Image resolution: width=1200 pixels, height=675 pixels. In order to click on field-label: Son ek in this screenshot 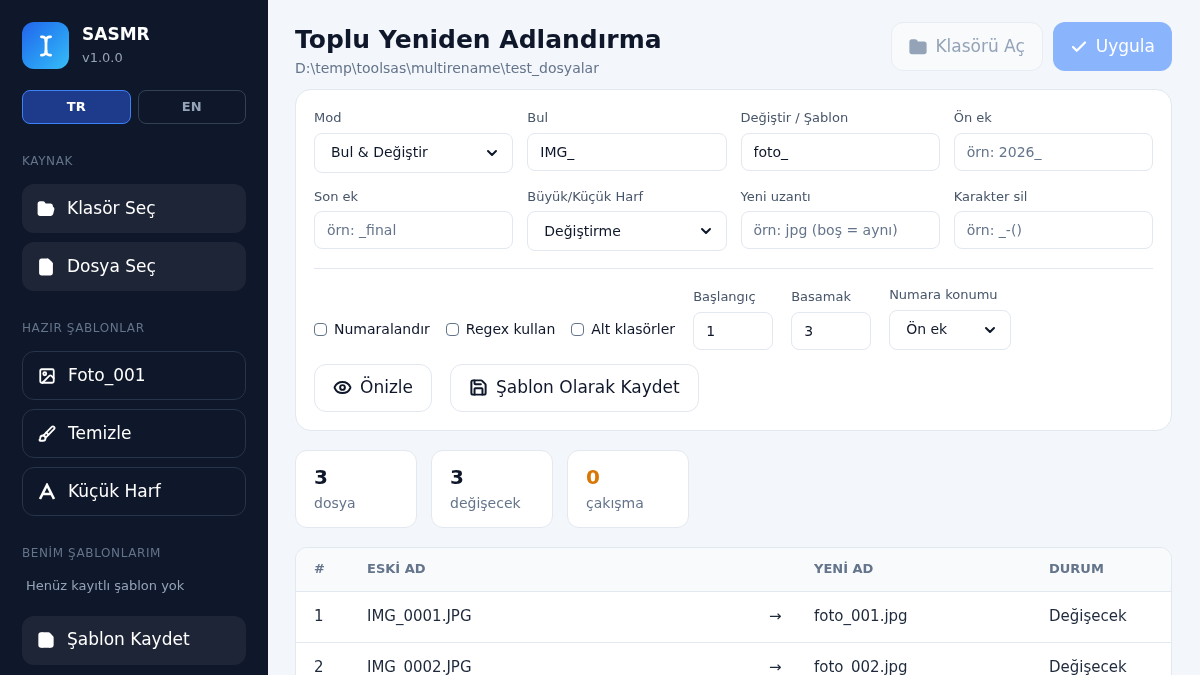, I will do `click(337, 196)`.